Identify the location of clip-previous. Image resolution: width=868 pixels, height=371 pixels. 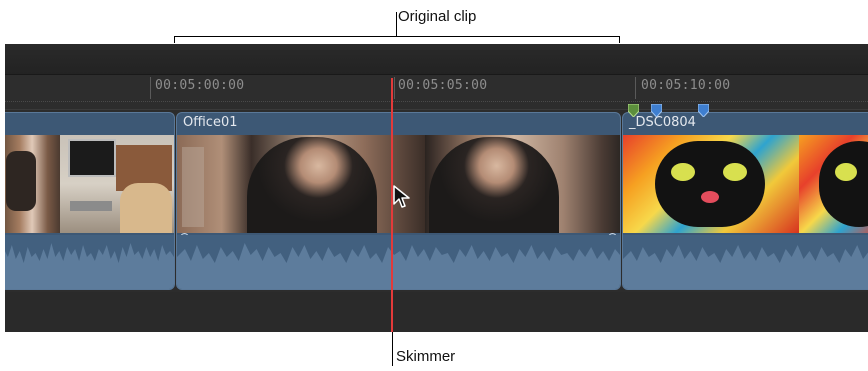
(90, 201).